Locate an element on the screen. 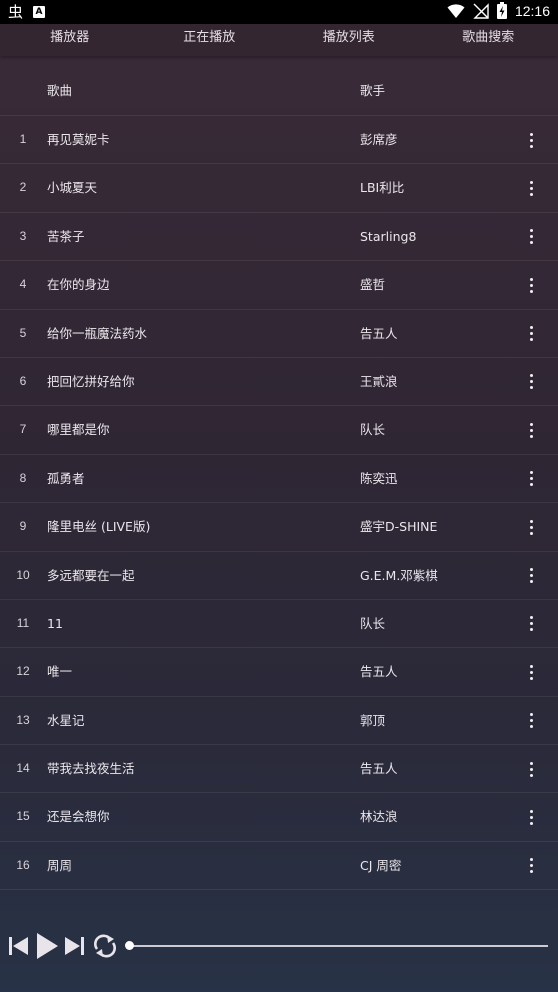 Image resolution: width=558 pixels, height=992 pixels. table-row: 4 在你的身边 盛哲 is located at coordinates (279, 285).